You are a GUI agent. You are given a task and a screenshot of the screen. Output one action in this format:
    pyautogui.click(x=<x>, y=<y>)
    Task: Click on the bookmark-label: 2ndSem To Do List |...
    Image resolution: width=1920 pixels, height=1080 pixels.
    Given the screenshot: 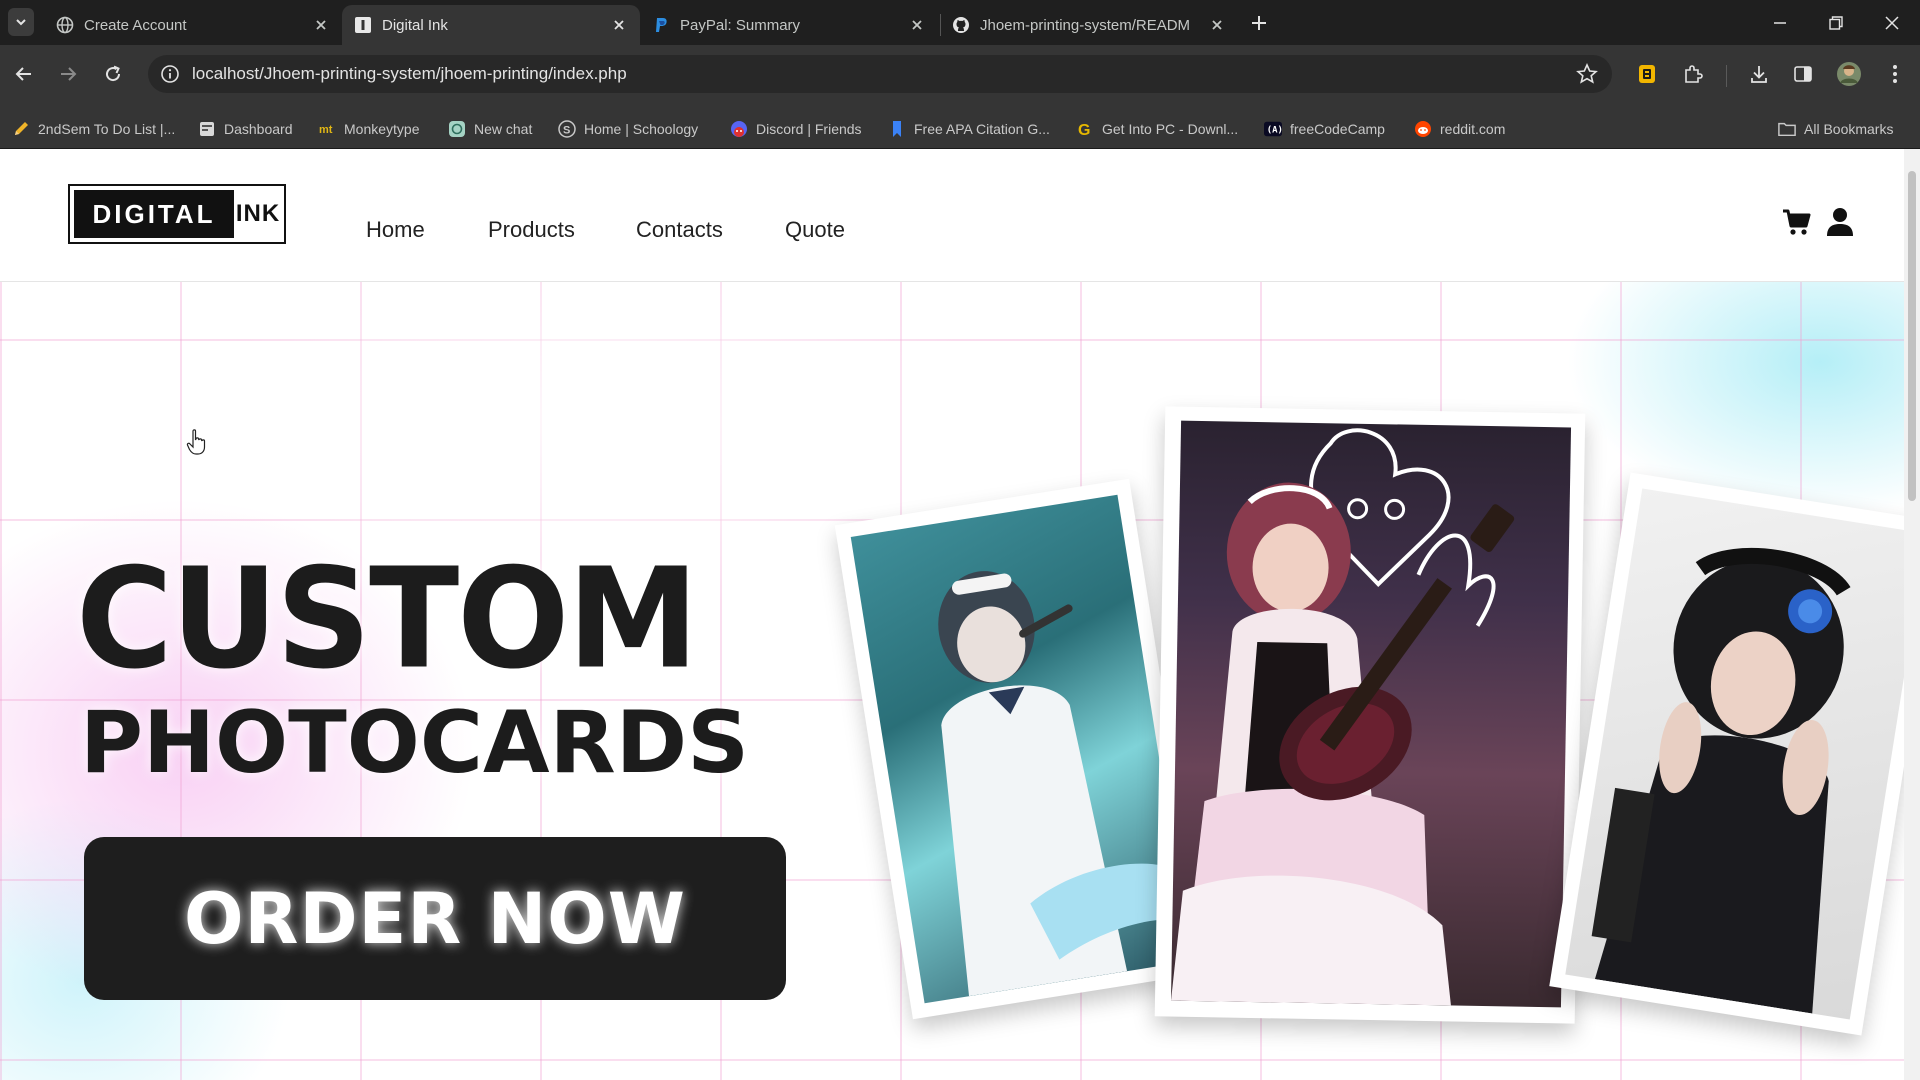 What is the action you would take?
    pyautogui.click(x=107, y=129)
    